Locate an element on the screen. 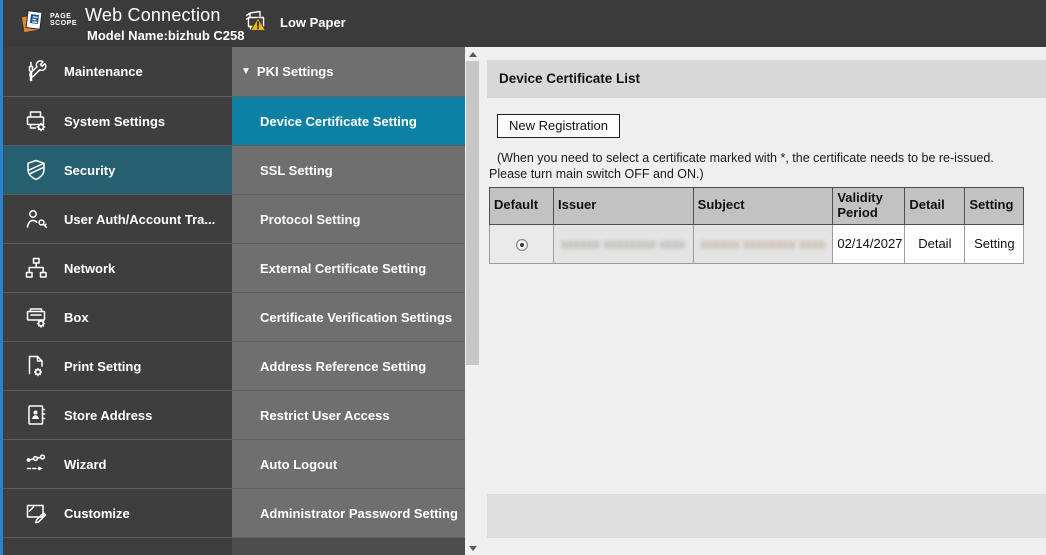  scroll-down-button is located at coordinates (472, 548).